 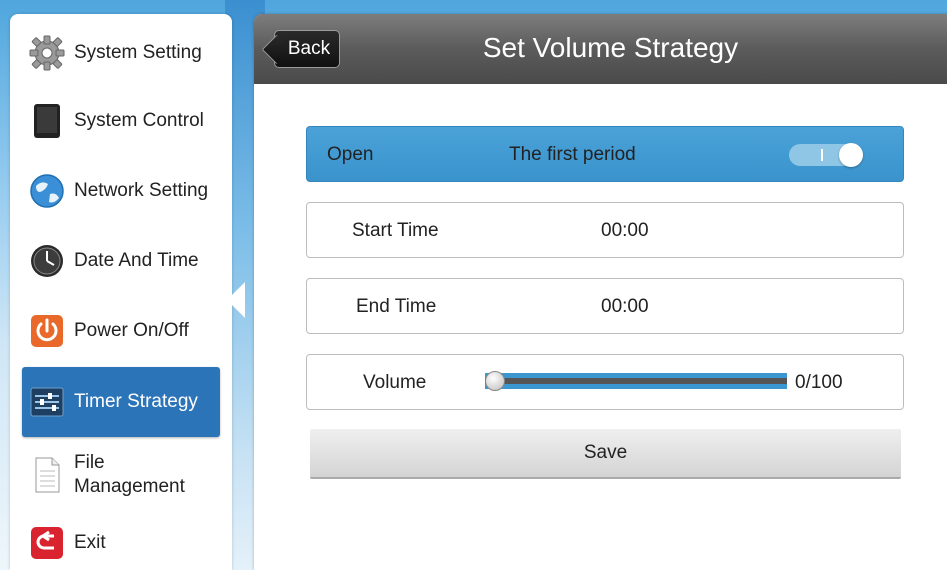 I want to click on tablet-icon, so click(x=47, y=121).